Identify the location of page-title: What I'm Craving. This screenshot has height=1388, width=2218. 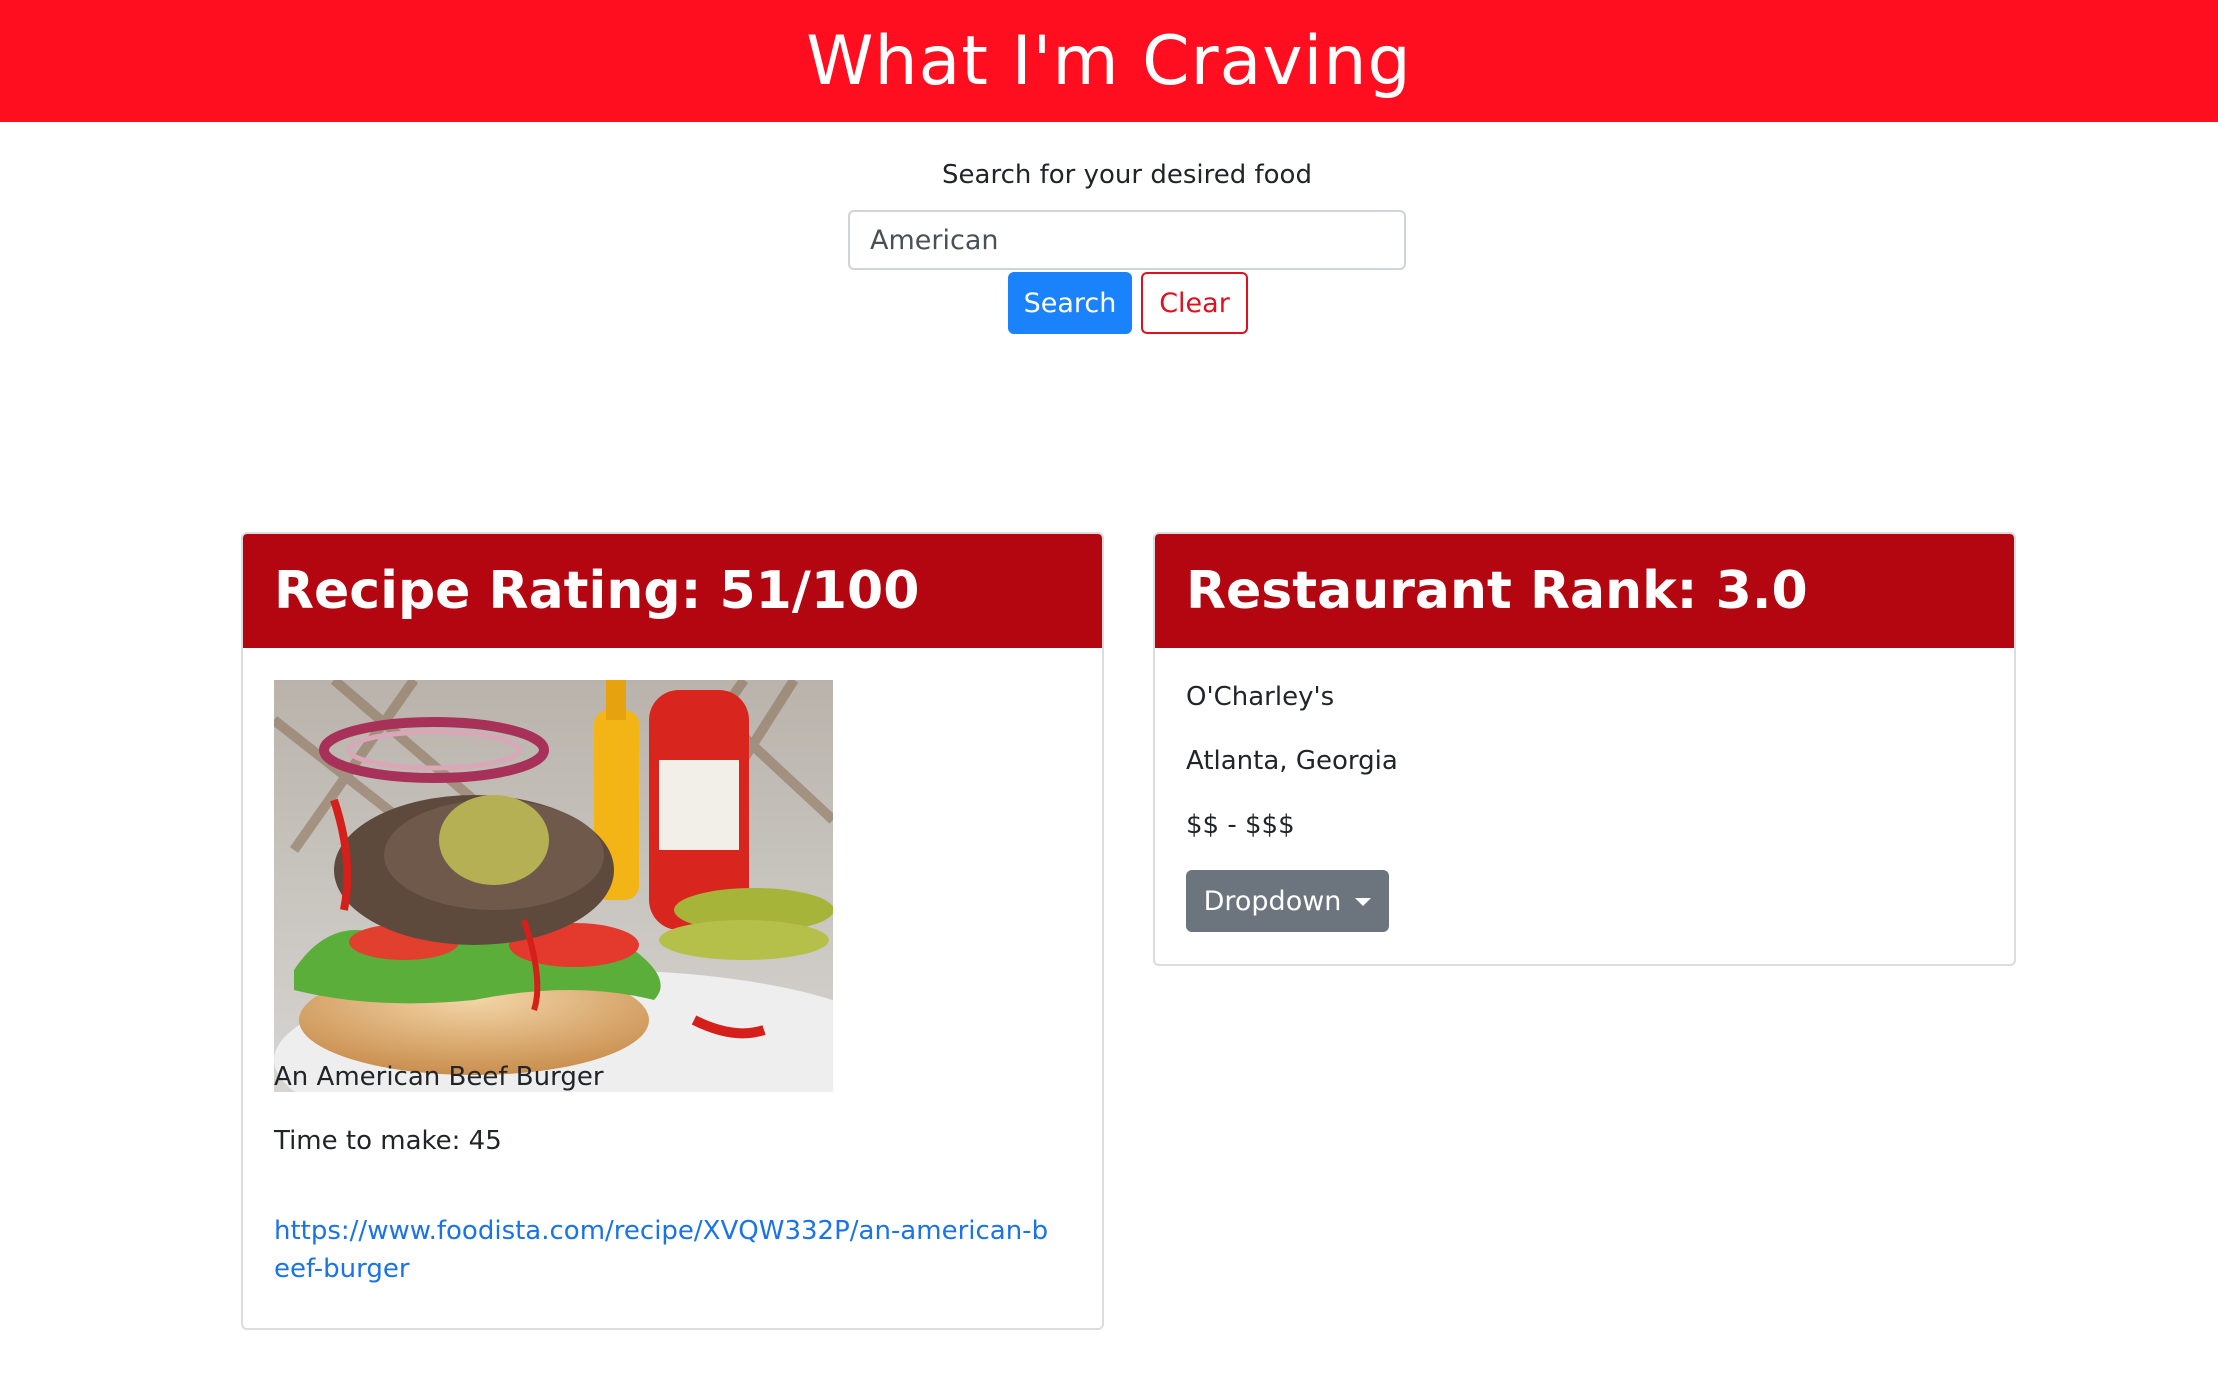
(1109, 61).